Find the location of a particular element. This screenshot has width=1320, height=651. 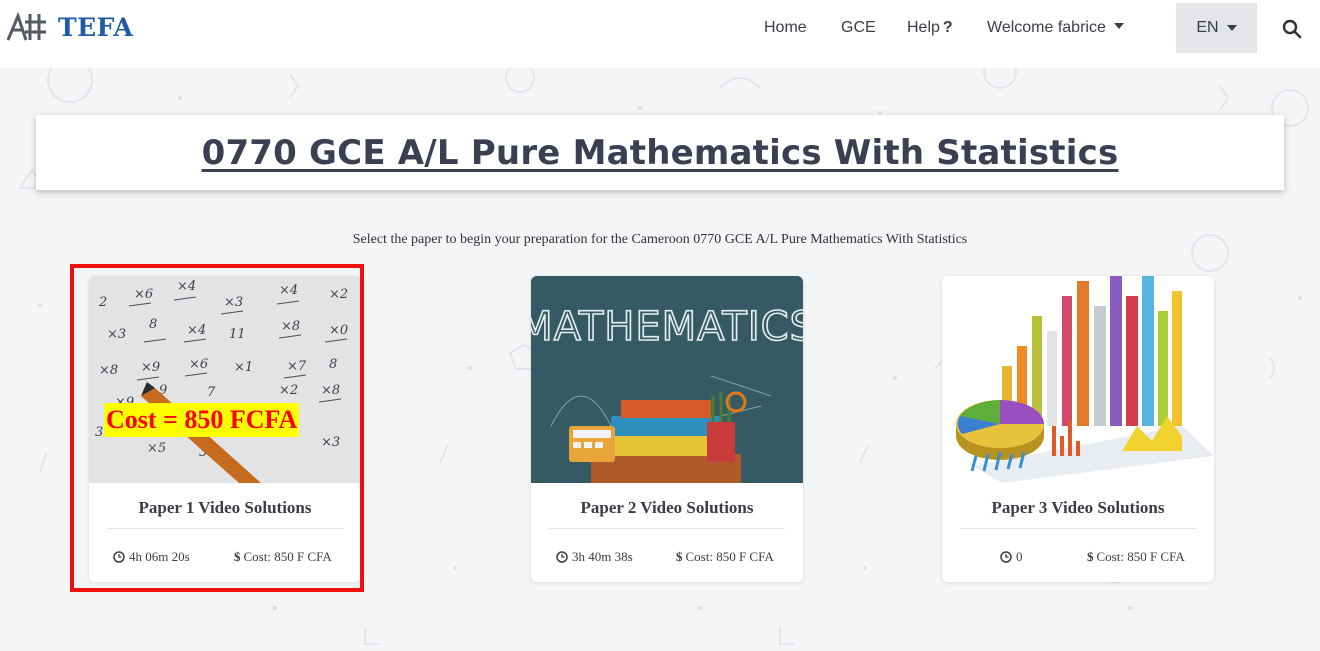

language-dropdown: EN is located at coordinates (1216, 28).